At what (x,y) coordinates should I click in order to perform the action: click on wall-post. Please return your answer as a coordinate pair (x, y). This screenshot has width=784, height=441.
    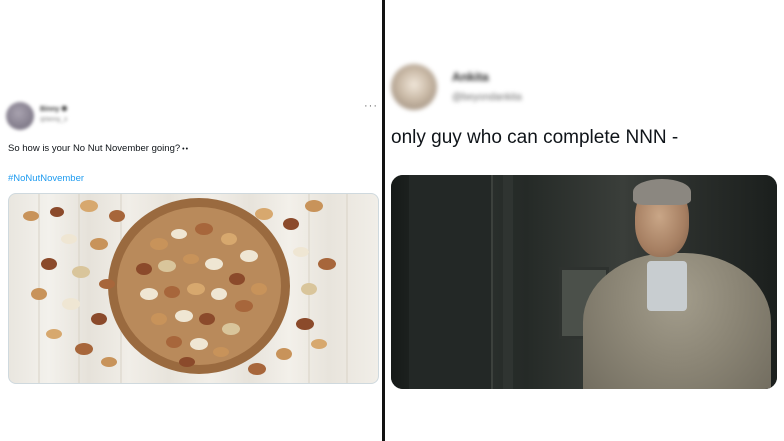
    Looking at the image, I should click on (508, 282).